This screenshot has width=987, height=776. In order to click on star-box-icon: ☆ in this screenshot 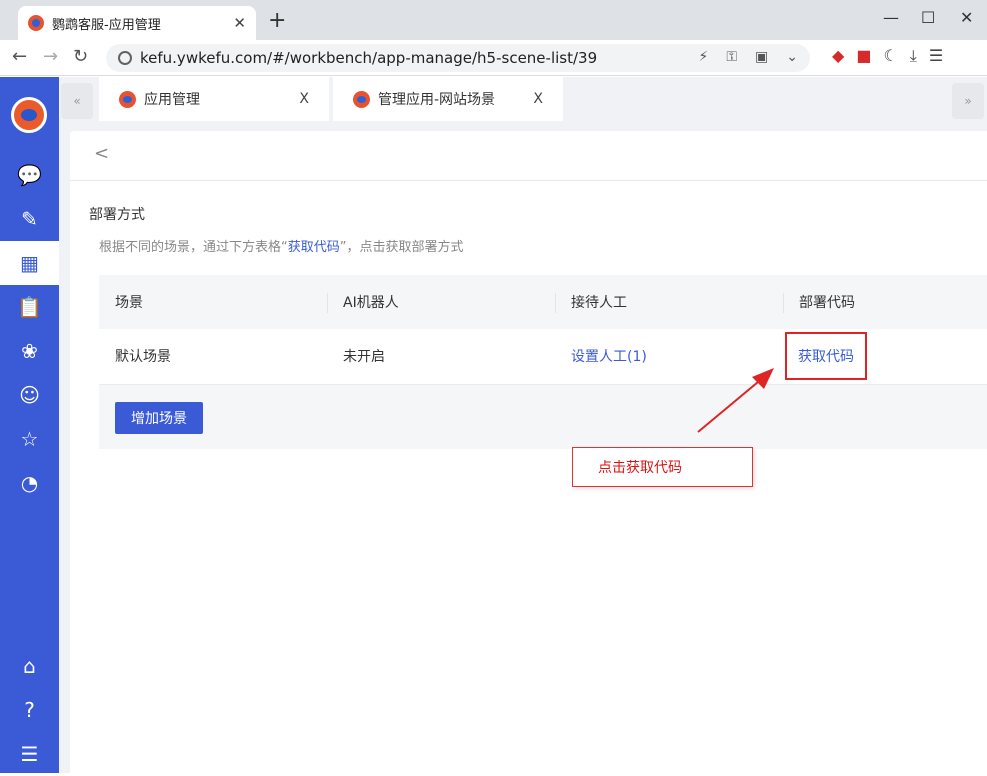, I will do `click(29, 439)`.